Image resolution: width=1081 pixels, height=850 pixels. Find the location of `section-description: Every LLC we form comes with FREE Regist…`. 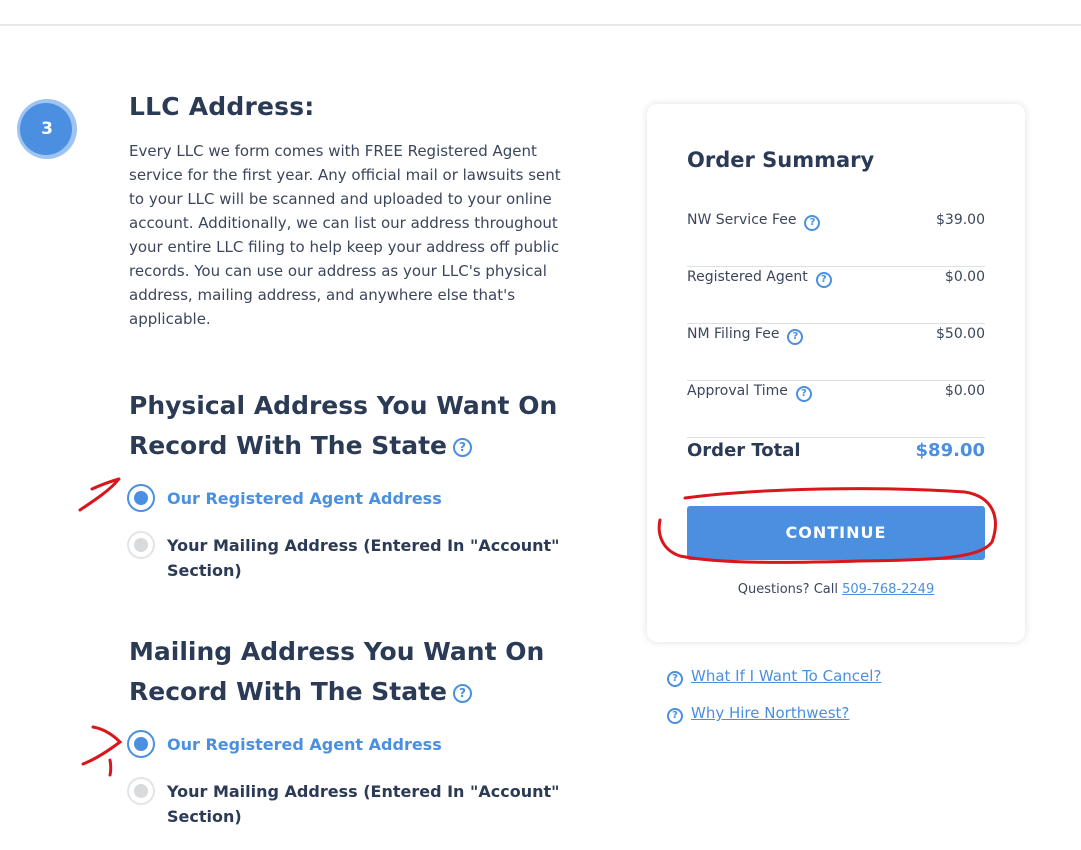

section-description: Every LLC we form comes with FREE Regist… is located at coordinates (345, 235).